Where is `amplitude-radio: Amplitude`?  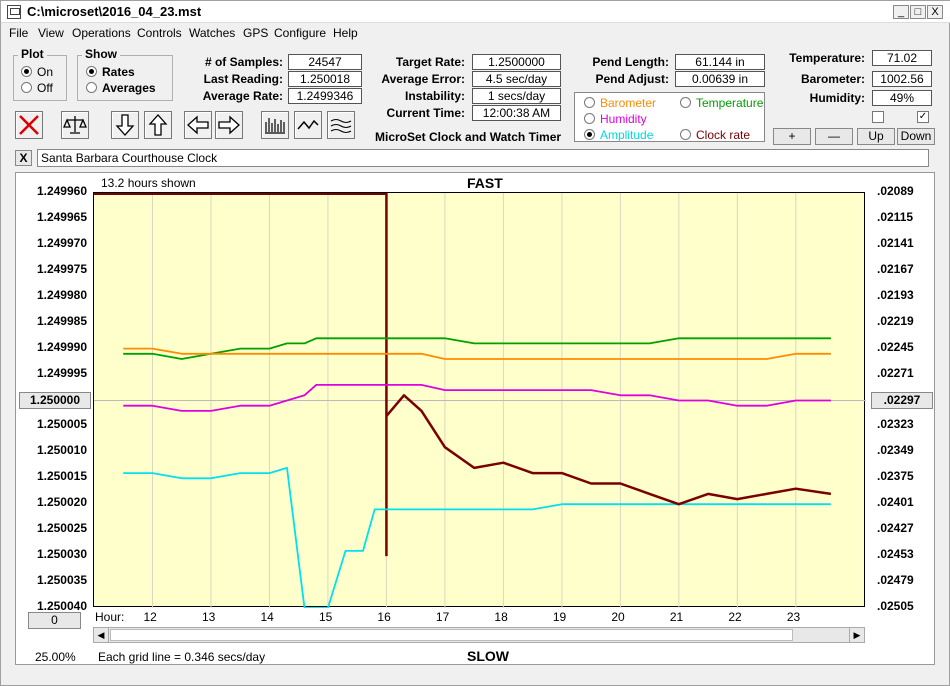
amplitude-radio: Amplitude is located at coordinates (618, 135).